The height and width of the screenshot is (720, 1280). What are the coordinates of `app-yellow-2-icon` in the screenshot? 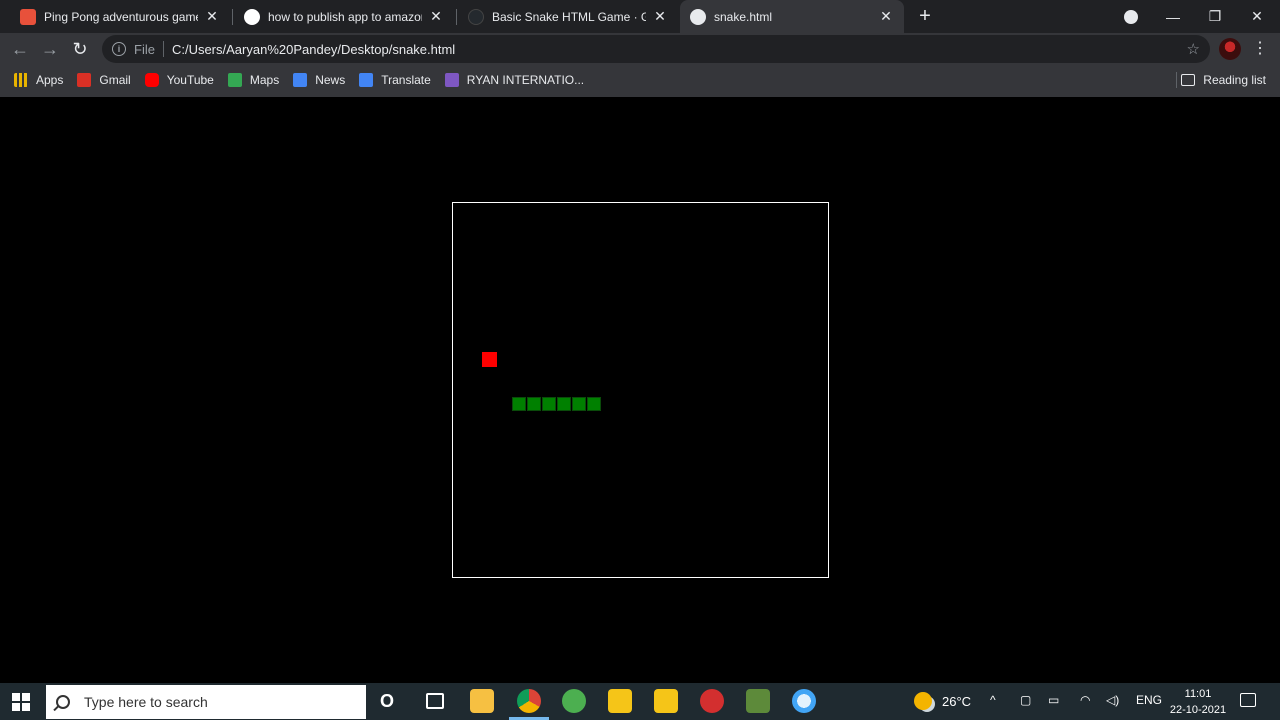 It's located at (666, 701).